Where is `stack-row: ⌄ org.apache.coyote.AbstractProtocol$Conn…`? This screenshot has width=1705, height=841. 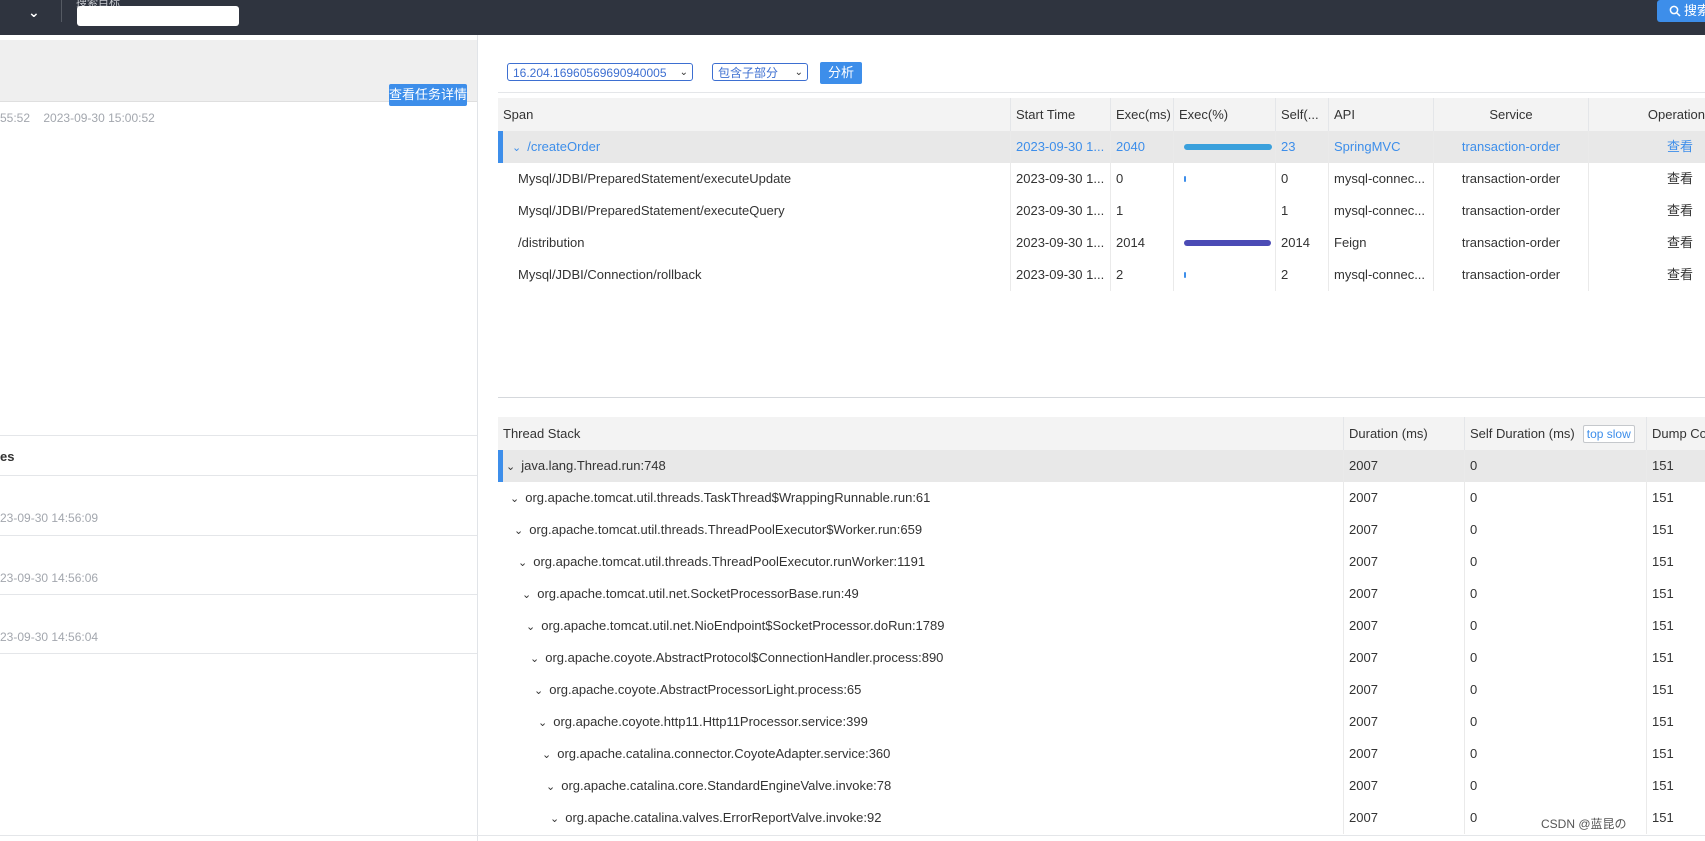 stack-row: ⌄ org.apache.coyote.AbstractProtocol$Conn… is located at coordinates (1101, 658).